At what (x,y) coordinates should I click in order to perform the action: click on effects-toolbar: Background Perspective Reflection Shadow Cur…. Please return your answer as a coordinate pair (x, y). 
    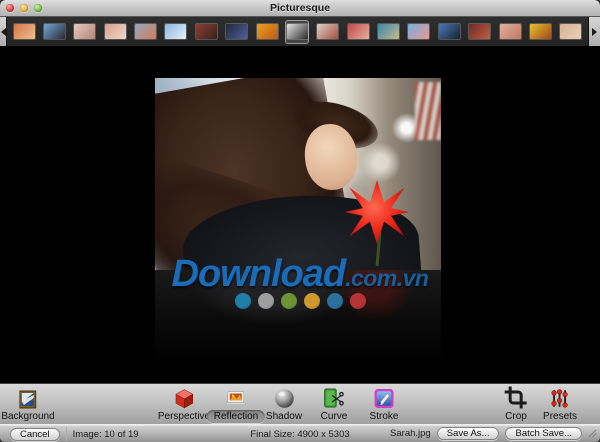
    Looking at the image, I should click on (300, 403).